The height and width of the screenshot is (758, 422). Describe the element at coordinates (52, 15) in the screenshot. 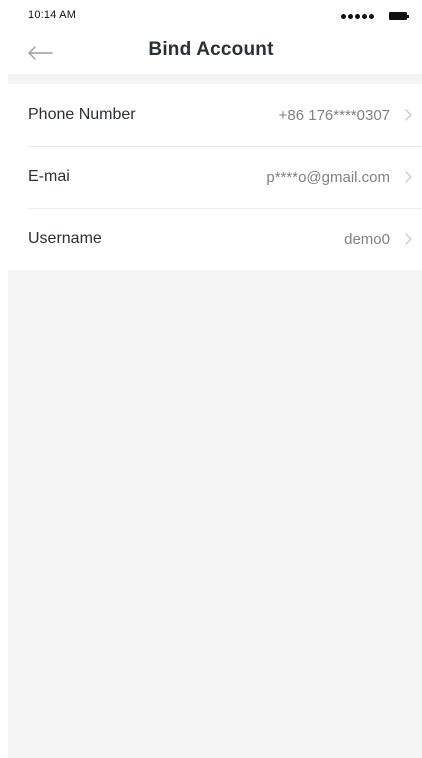

I see `status-time: 10:14 AM` at that location.